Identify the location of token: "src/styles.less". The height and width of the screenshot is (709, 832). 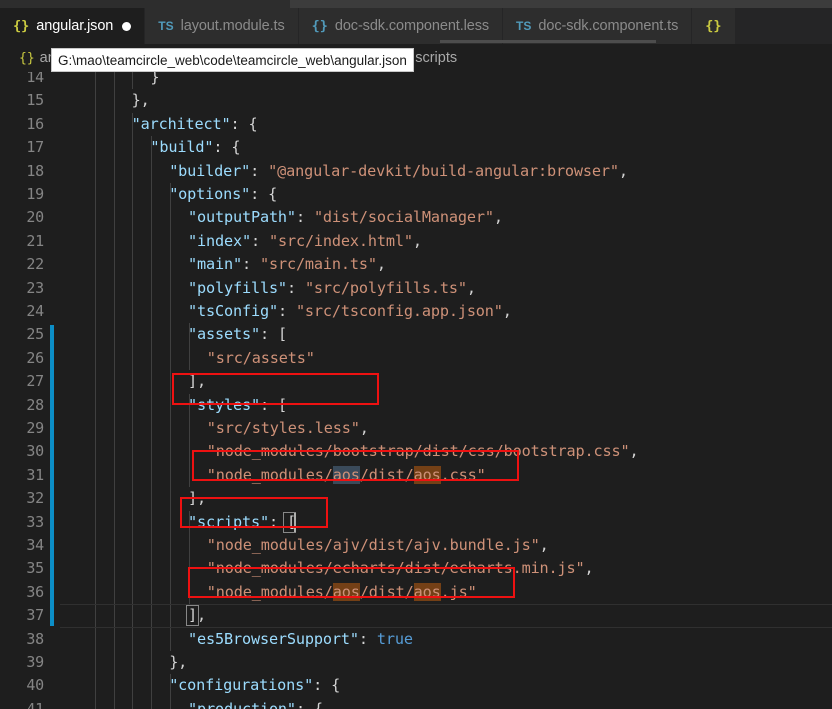
(283, 428).